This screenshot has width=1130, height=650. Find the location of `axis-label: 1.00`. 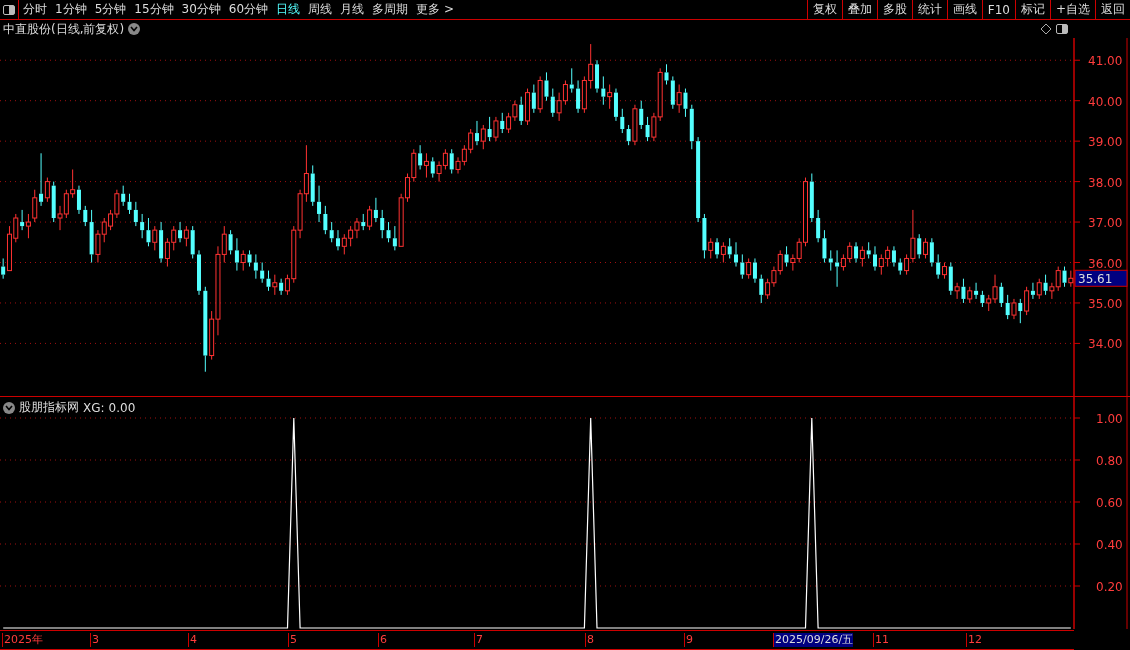

axis-label: 1.00 is located at coordinates (1109, 419).